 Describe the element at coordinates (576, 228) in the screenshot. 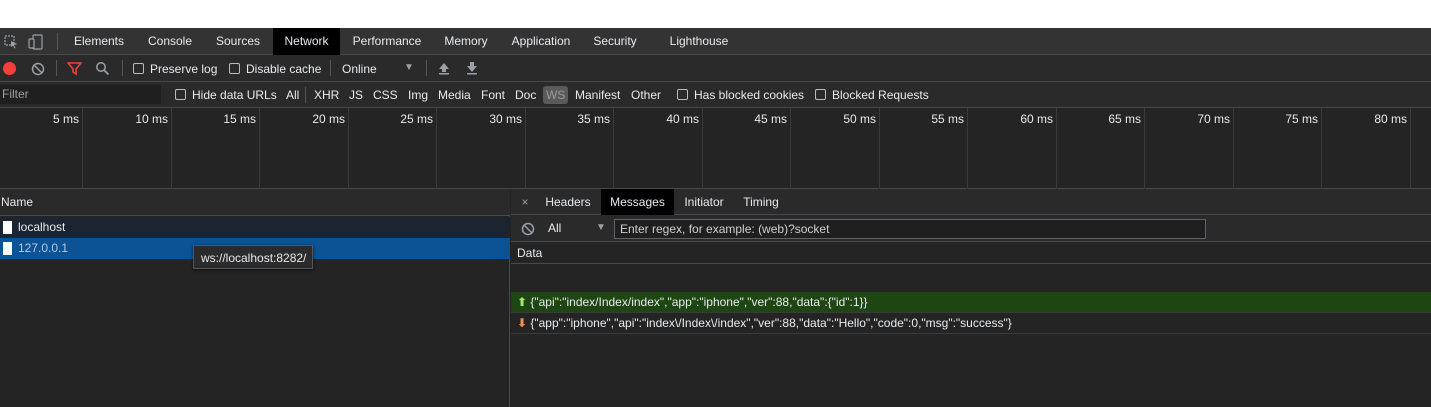

I see `message-type-select: All ▼` at that location.